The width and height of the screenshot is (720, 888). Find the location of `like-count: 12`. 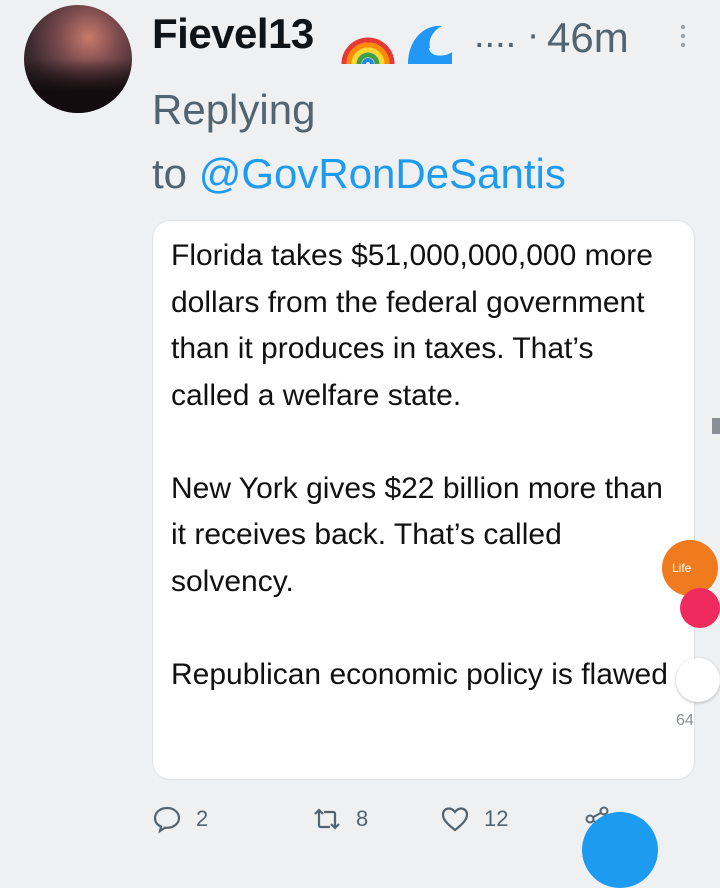

like-count: 12 is located at coordinates (496, 818).